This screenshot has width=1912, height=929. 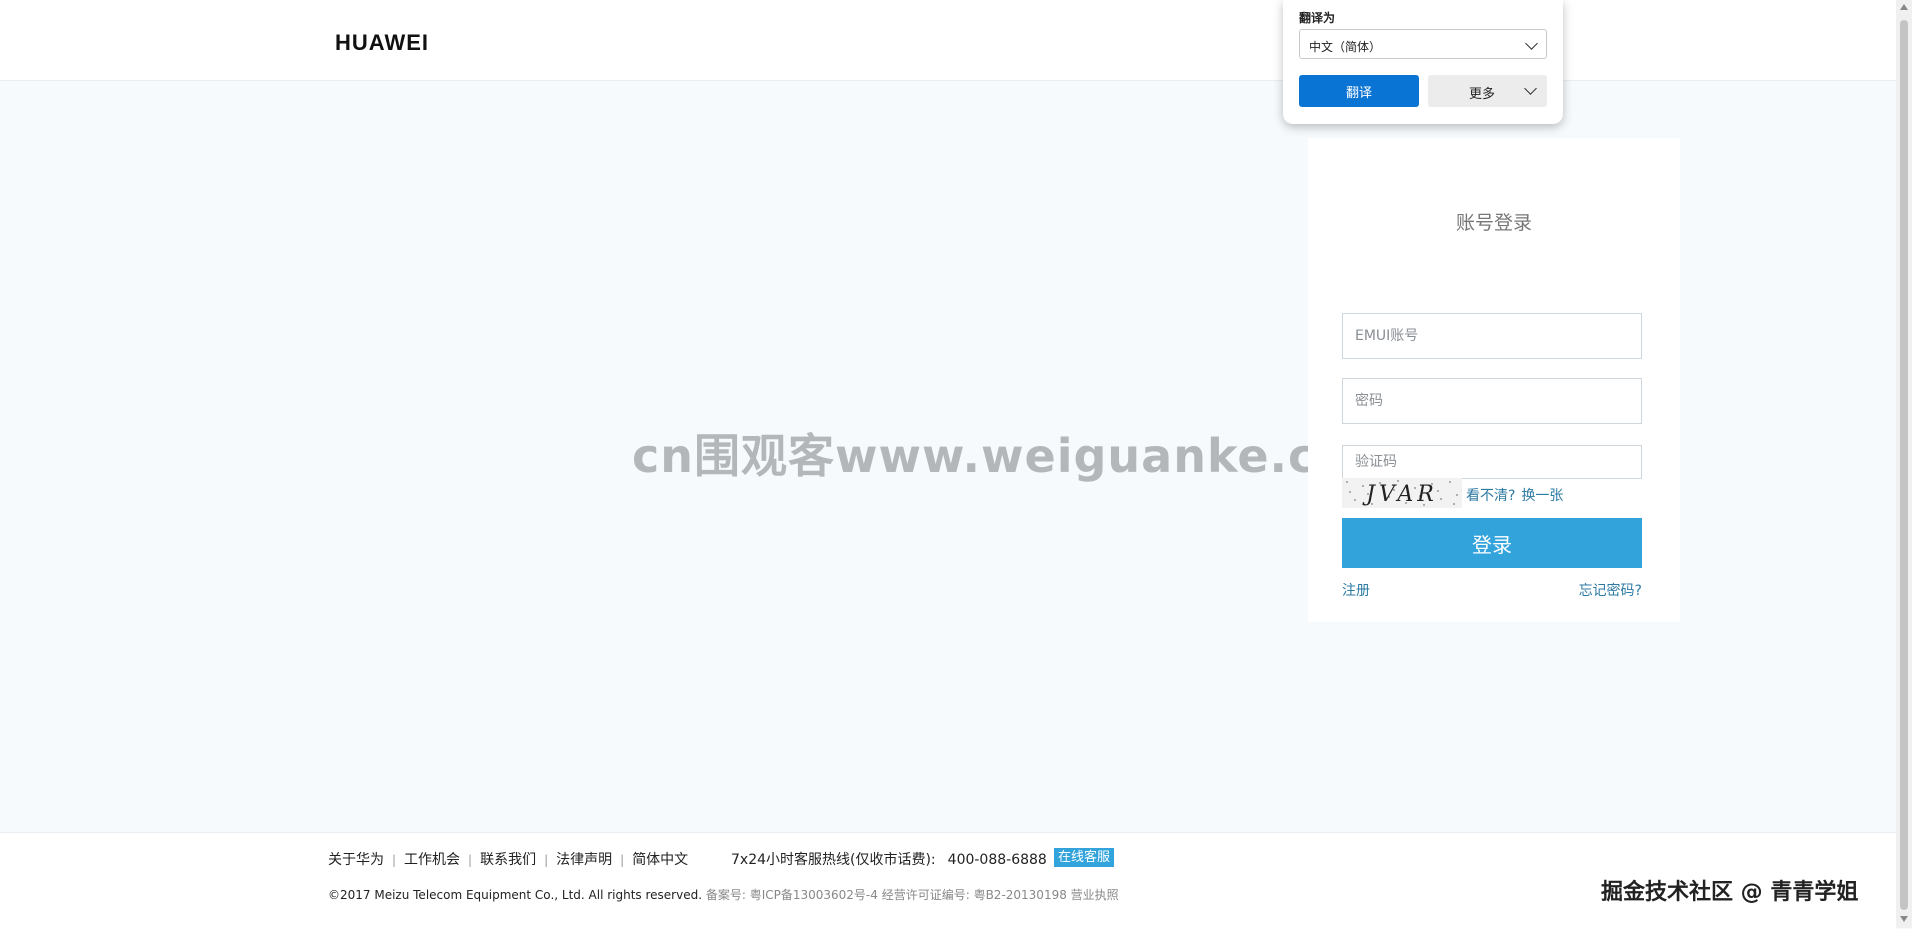 I want to click on hotline: 7x24小时客服热线(仅收市话费): 400-088-6888, so click(x=889, y=859).